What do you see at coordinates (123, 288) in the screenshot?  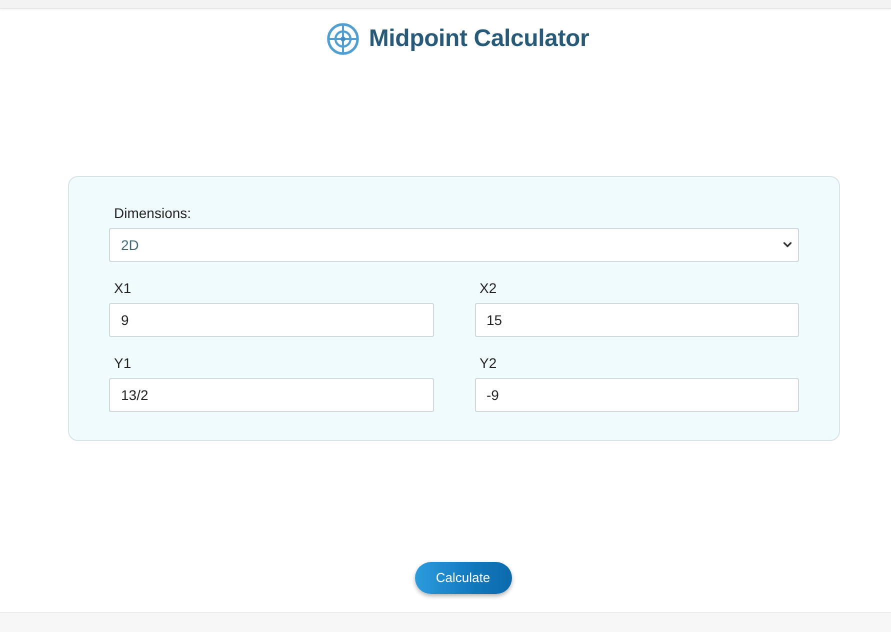 I see `field-label: X1` at bounding box center [123, 288].